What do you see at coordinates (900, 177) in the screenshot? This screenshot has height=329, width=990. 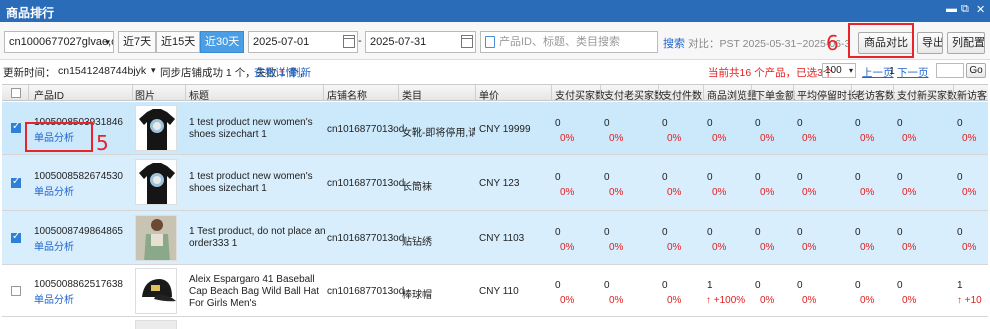 I see `metric-new-buyers: 0` at bounding box center [900, 177].